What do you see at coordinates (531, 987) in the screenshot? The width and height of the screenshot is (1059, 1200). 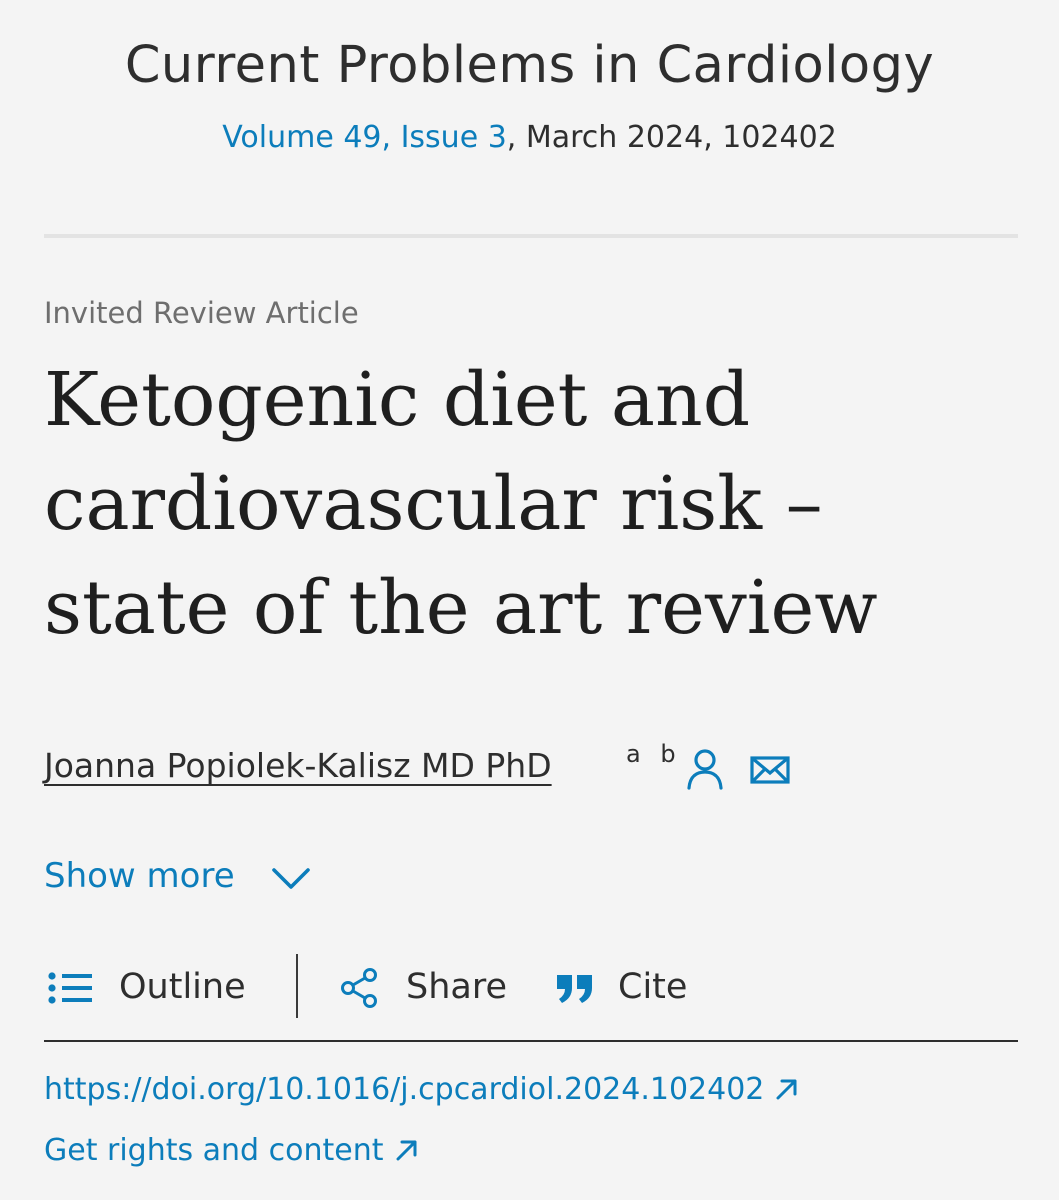 I see `article-toolbar: Outline Share Cite` at bounding box center [531, 987].